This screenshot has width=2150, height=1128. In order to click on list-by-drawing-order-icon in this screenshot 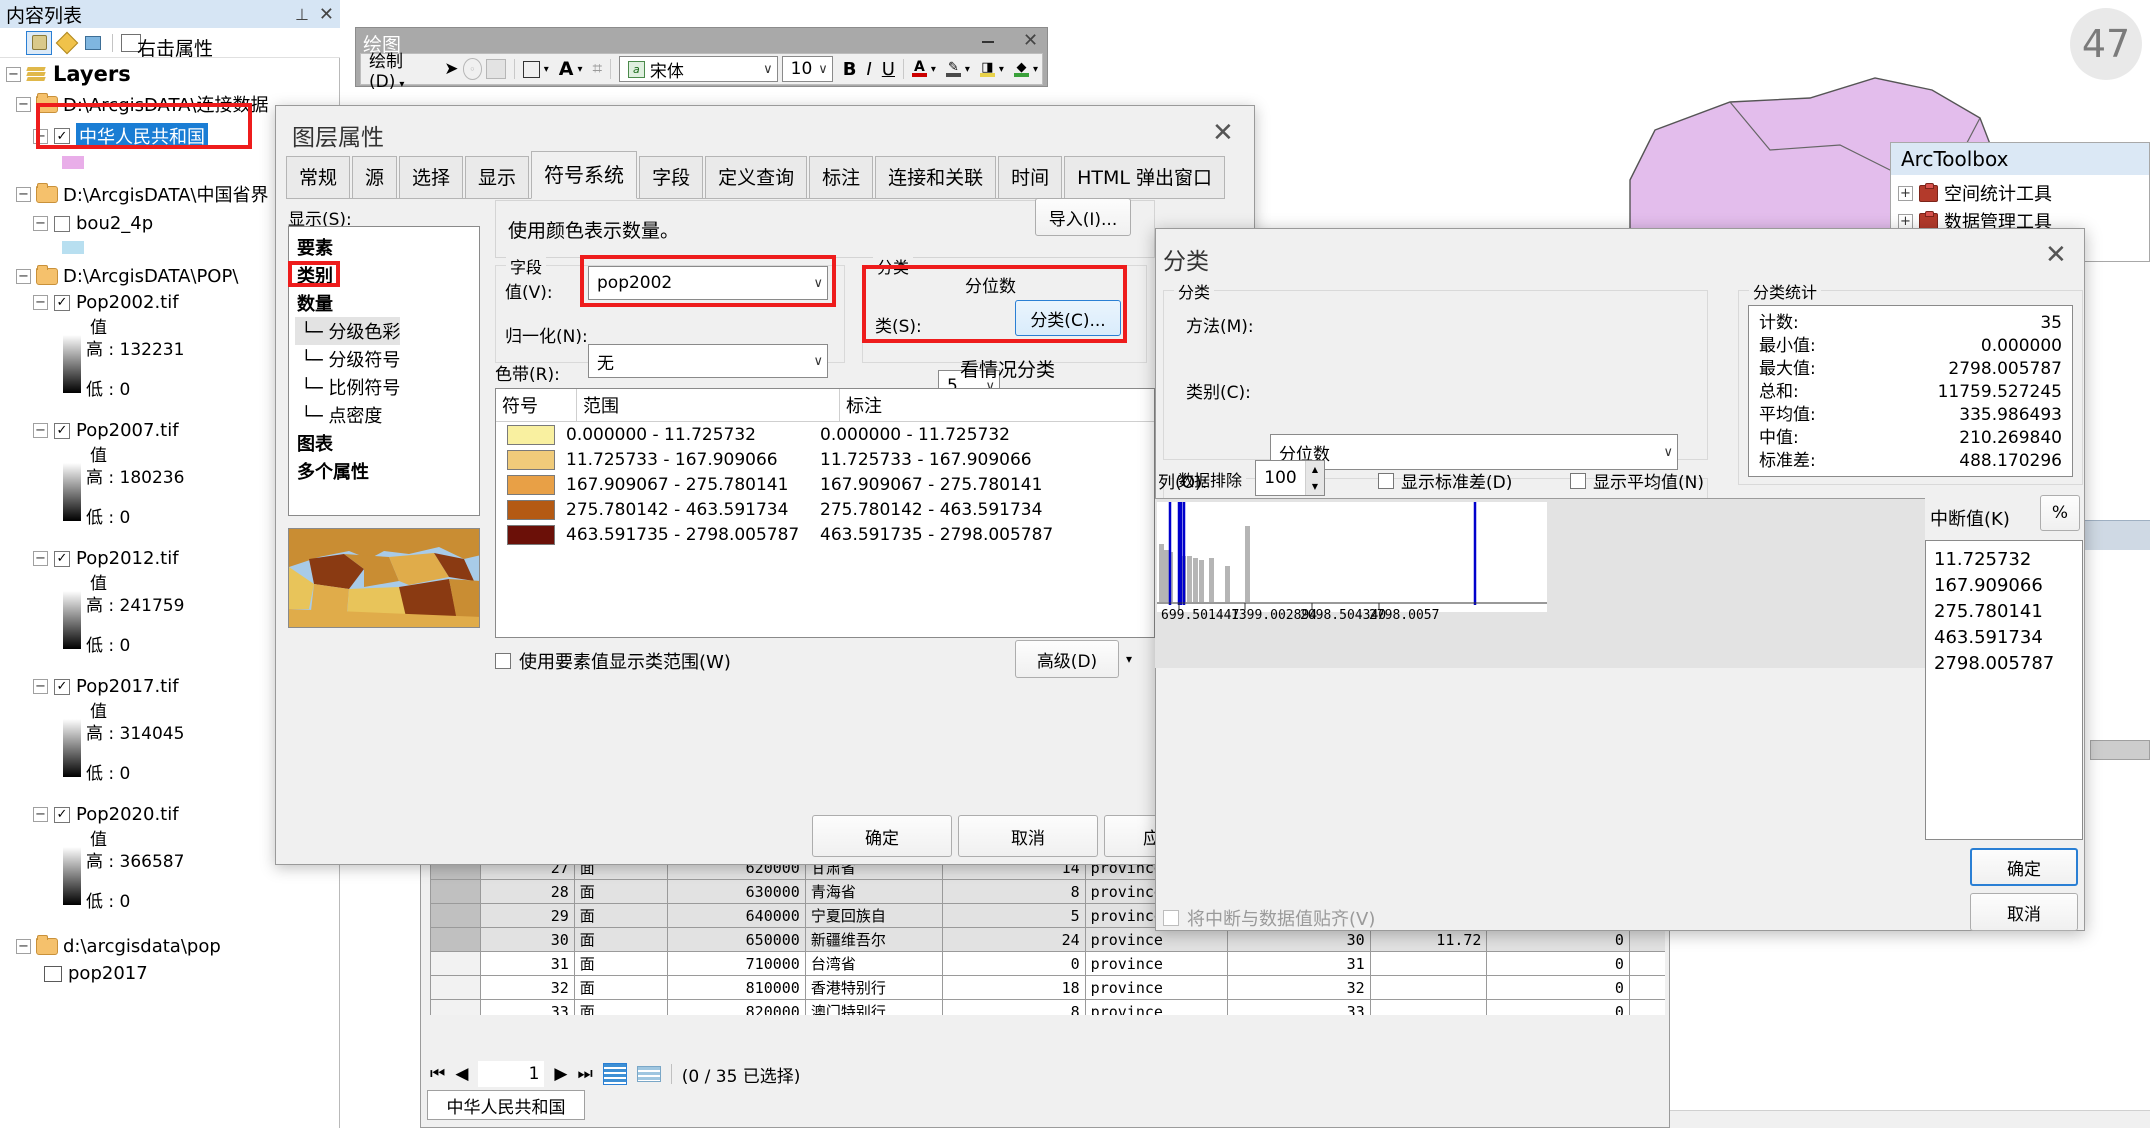, I will do `click(12, 43)`.